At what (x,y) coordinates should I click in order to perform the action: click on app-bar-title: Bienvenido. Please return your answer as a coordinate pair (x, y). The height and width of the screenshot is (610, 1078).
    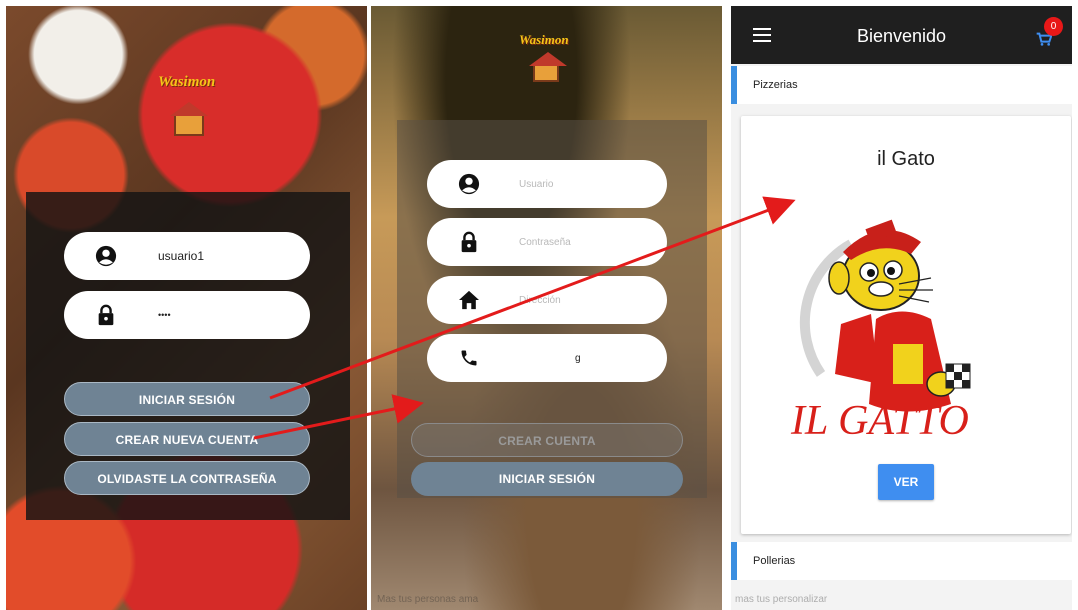
    Looking at the image, I should click on (901, 36).